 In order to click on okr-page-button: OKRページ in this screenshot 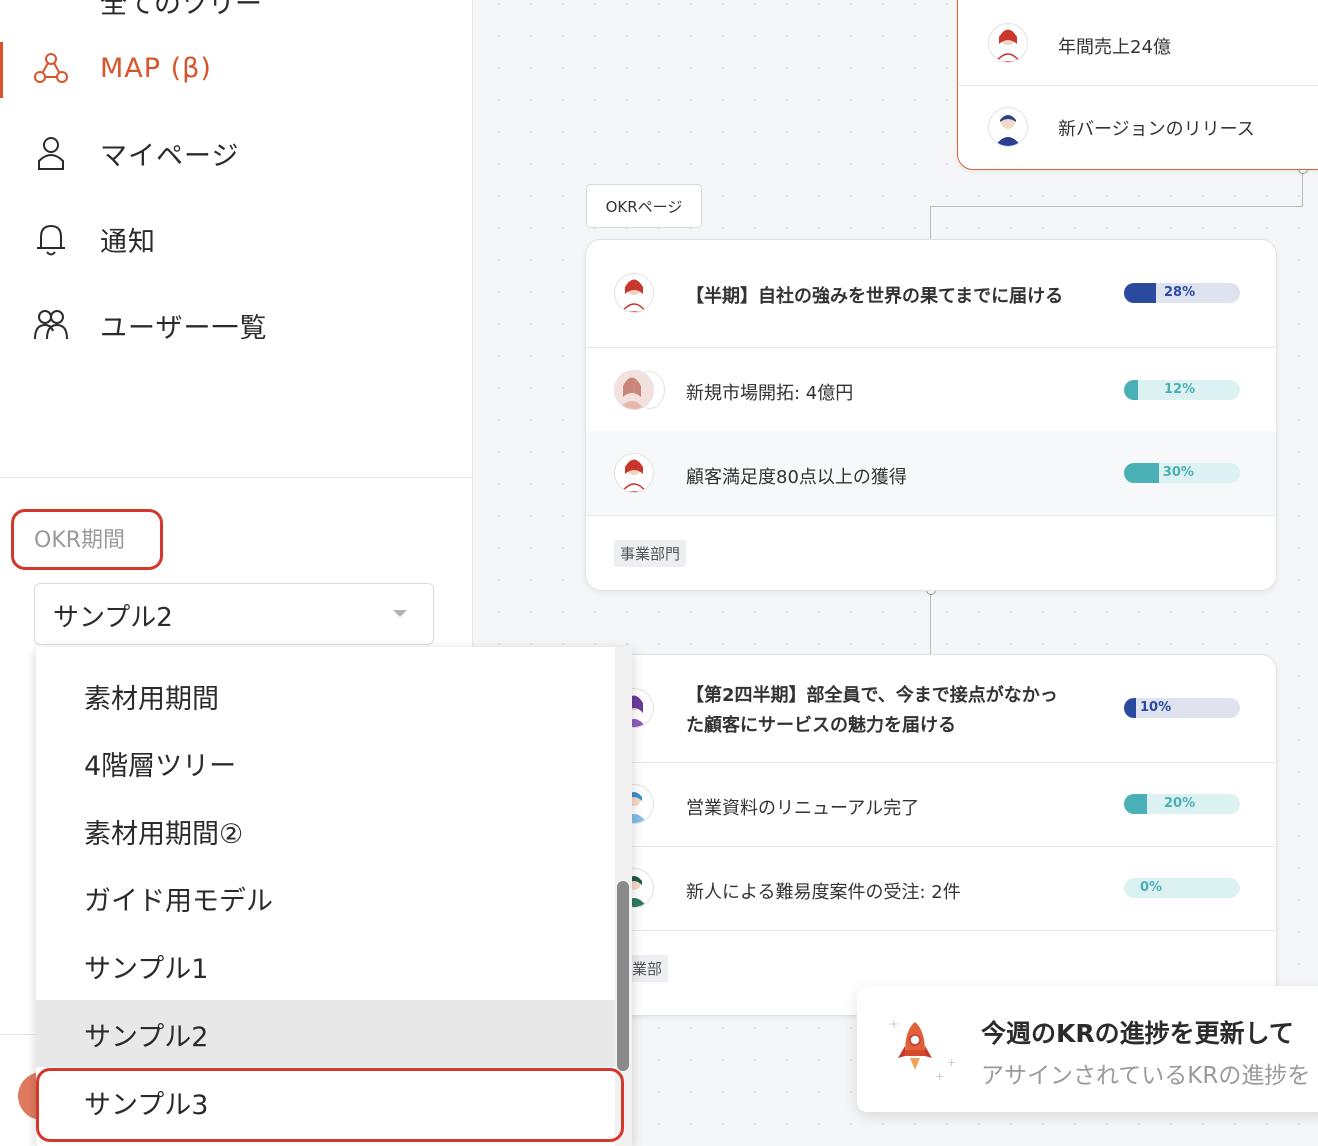, I will do `click(644, 206)`.